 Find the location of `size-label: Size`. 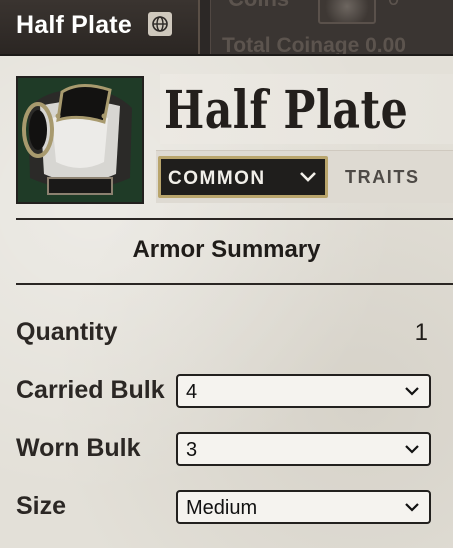

size-label: Size is located at coordinates (41, 506).